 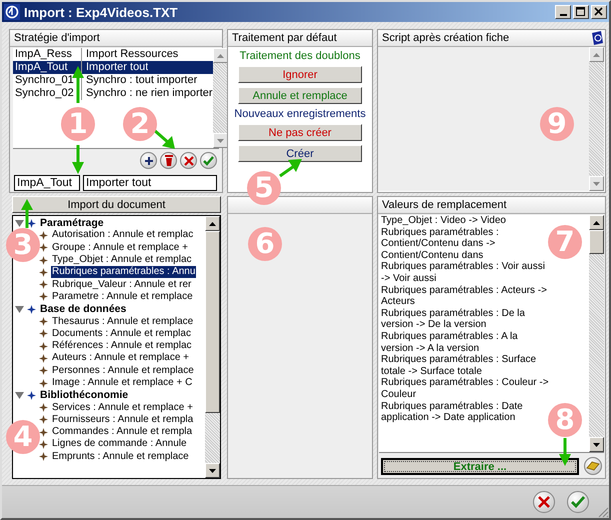 I want to click on tree-item: Lignes de commande : Annule, so click(x=119, y=444).